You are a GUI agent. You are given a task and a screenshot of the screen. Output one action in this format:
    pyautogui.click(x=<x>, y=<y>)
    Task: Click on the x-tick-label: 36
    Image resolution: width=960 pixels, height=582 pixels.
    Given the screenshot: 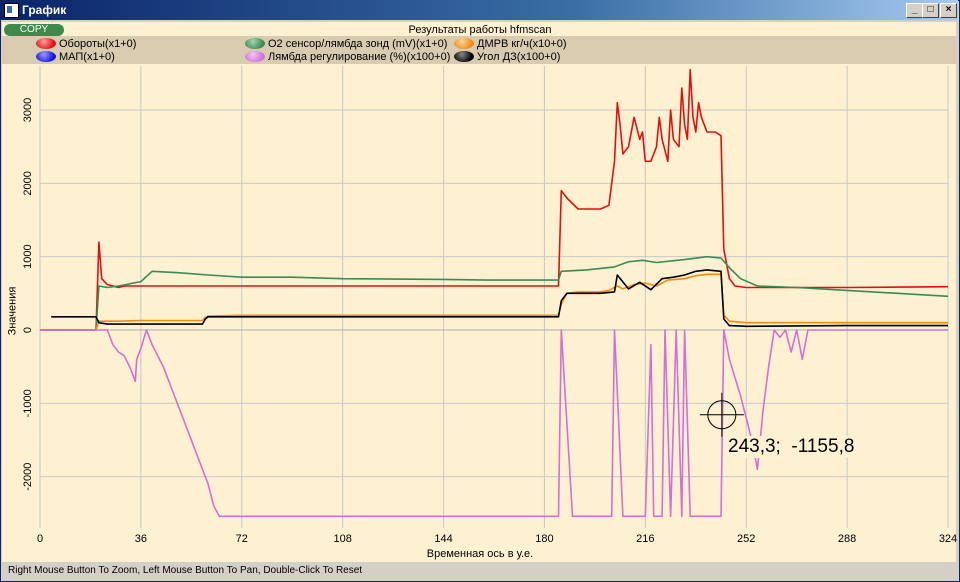 What is the action you would take?
    pyautogui.click(x=141, y=539)
    